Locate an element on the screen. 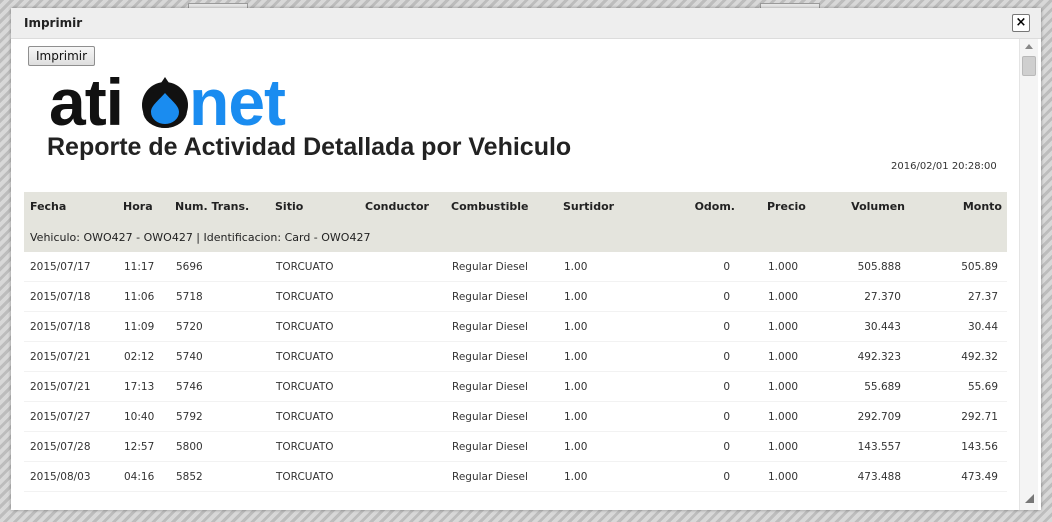 This screenshot has width=1052, height=522. cell-hora: 10:40 is located at coordinates (139, 417).